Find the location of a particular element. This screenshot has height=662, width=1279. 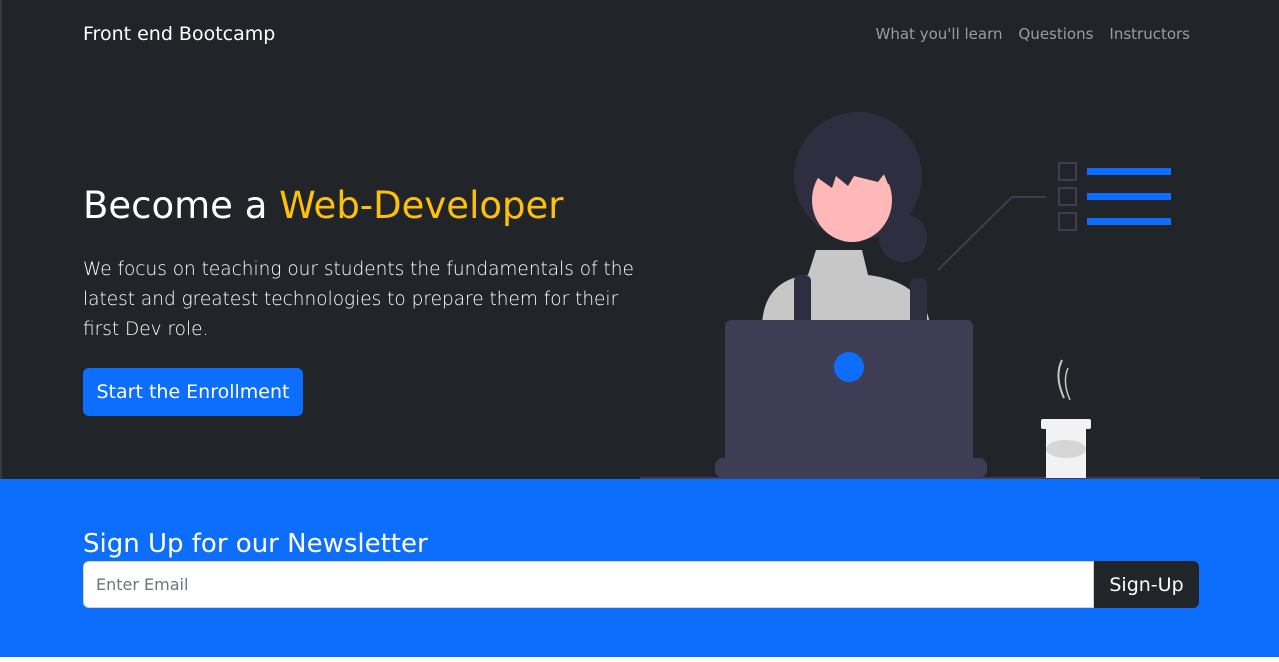

nav-link-what-youll-learn: What you'll learn is located at coordinates (939, 34).